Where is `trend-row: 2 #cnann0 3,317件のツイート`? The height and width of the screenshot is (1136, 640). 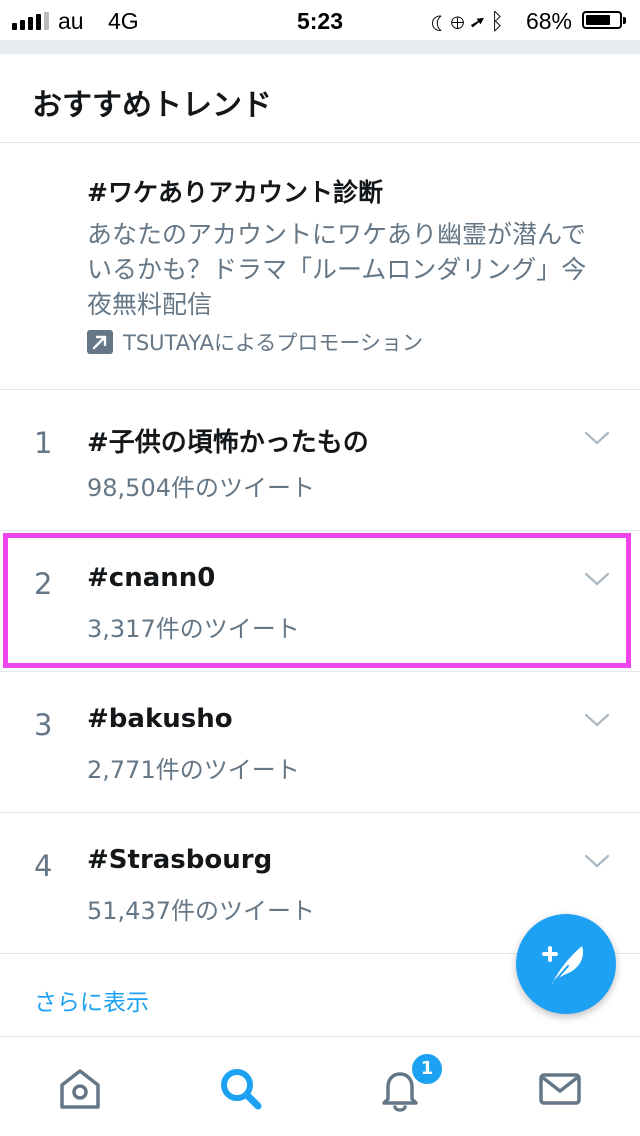
trend-row: 2 #cnann0 3,317件のツイート is located at coordinates (320, 601).